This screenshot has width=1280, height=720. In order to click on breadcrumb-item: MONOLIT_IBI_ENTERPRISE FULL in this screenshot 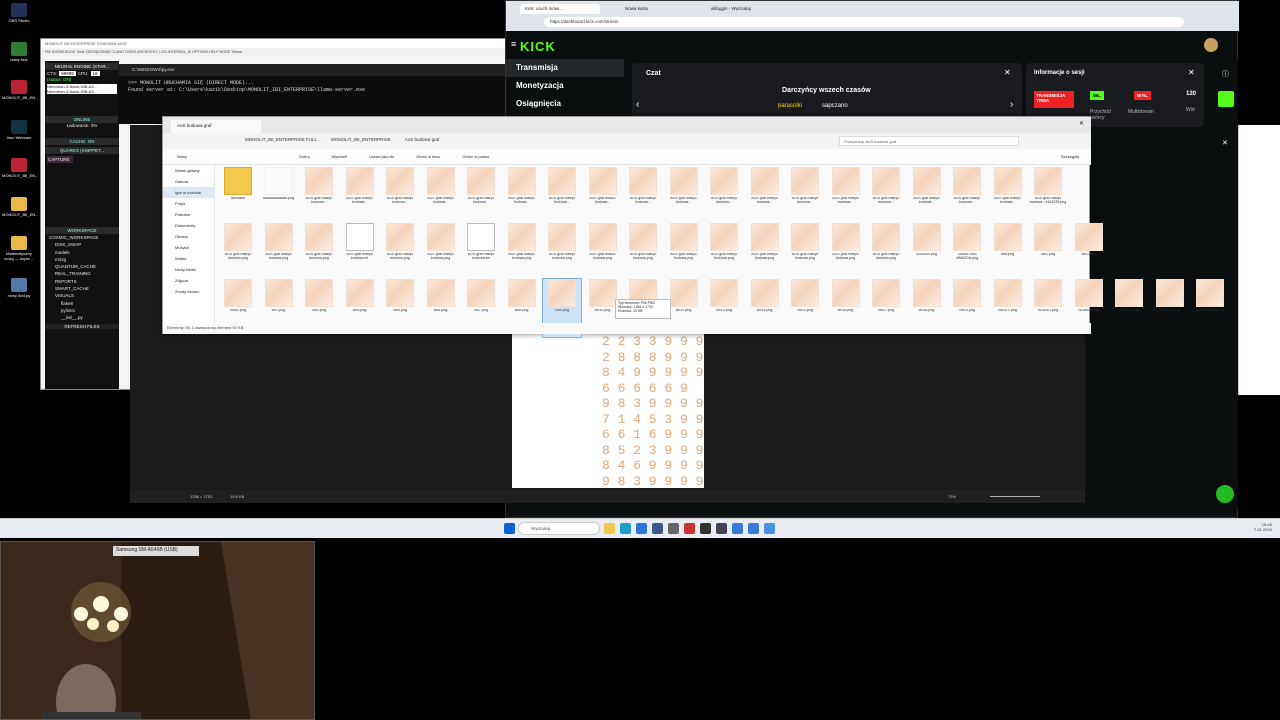, I will do `click(281, 139)`.